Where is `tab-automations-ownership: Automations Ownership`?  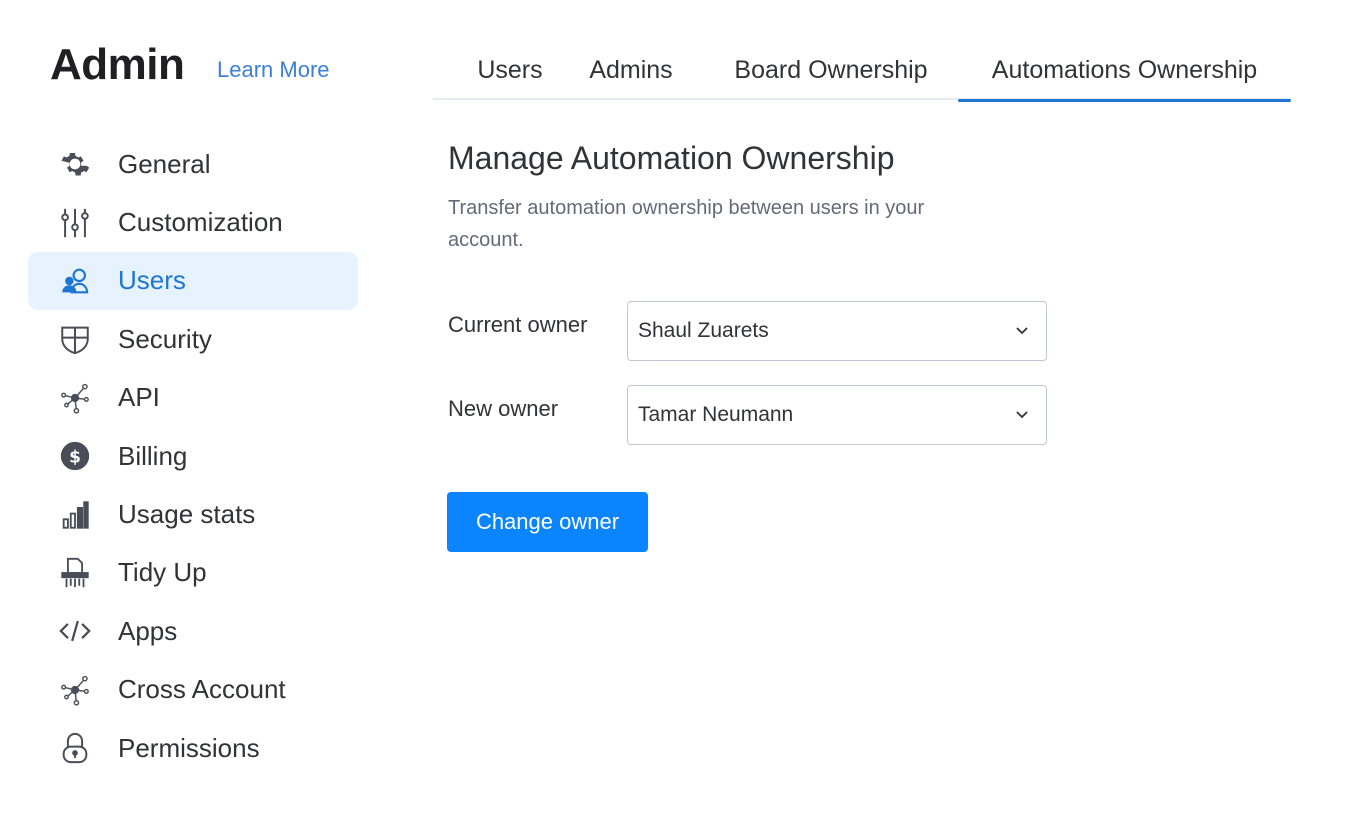
tab-automations-ownership: Automations Ownership is located at coordinates (1124, 71).